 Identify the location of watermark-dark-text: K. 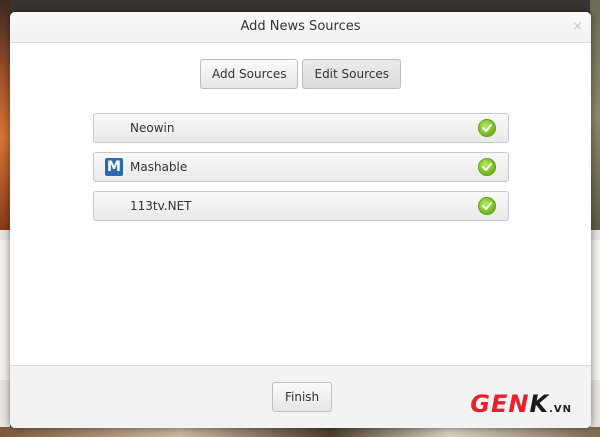
(539, 404).